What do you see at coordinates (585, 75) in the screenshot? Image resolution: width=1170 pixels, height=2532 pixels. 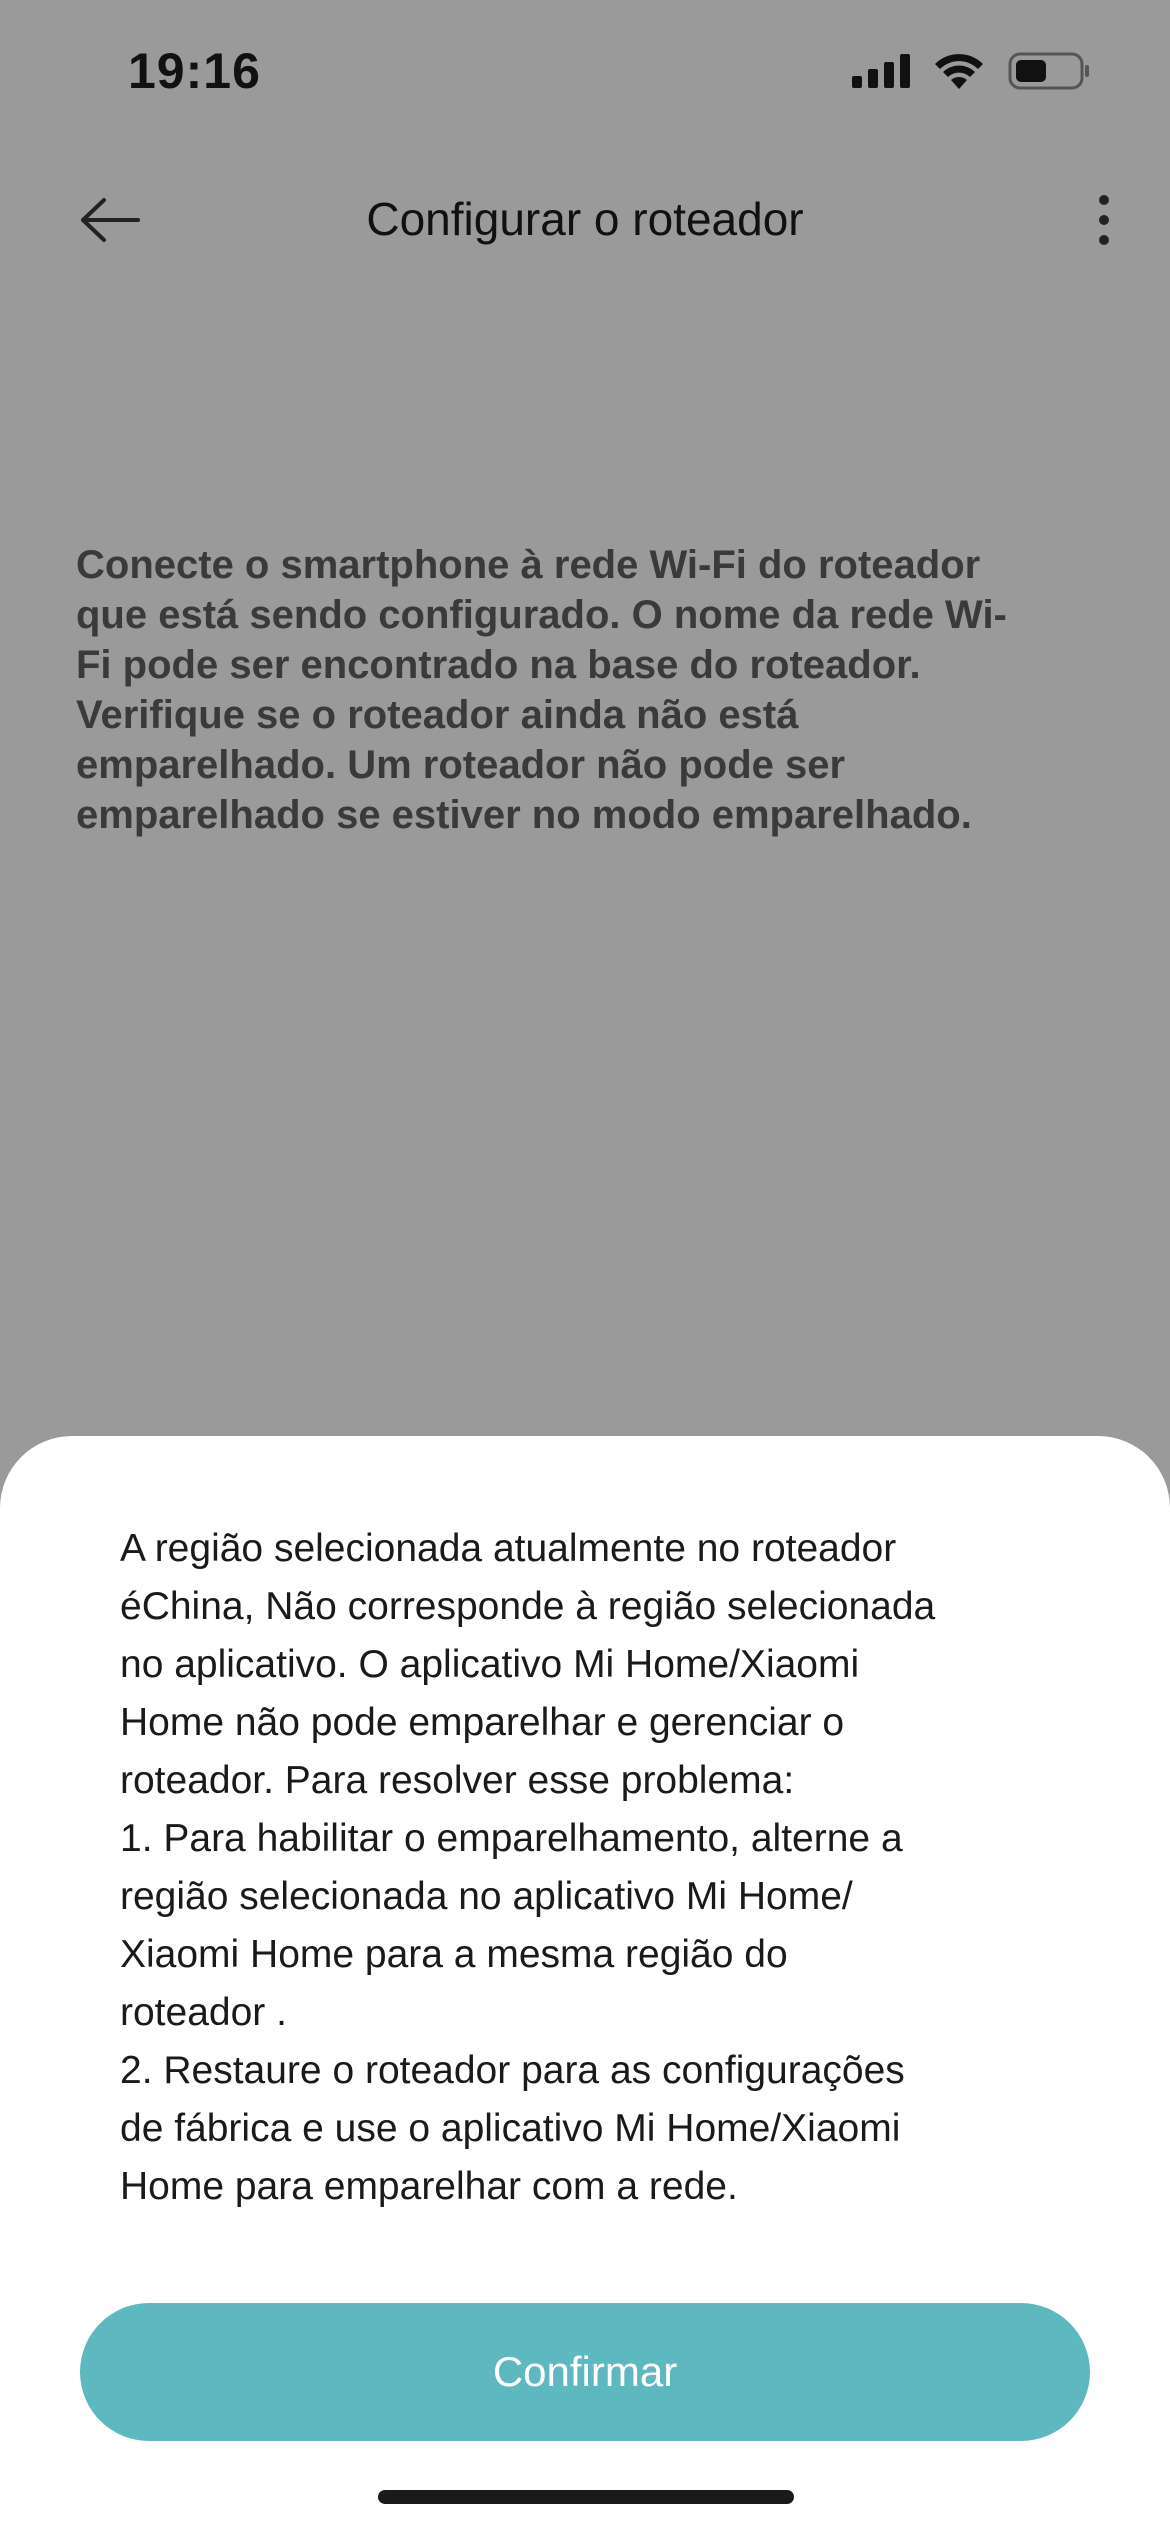 I see `status-bar: 19:16` at bounding box center [585, 75].